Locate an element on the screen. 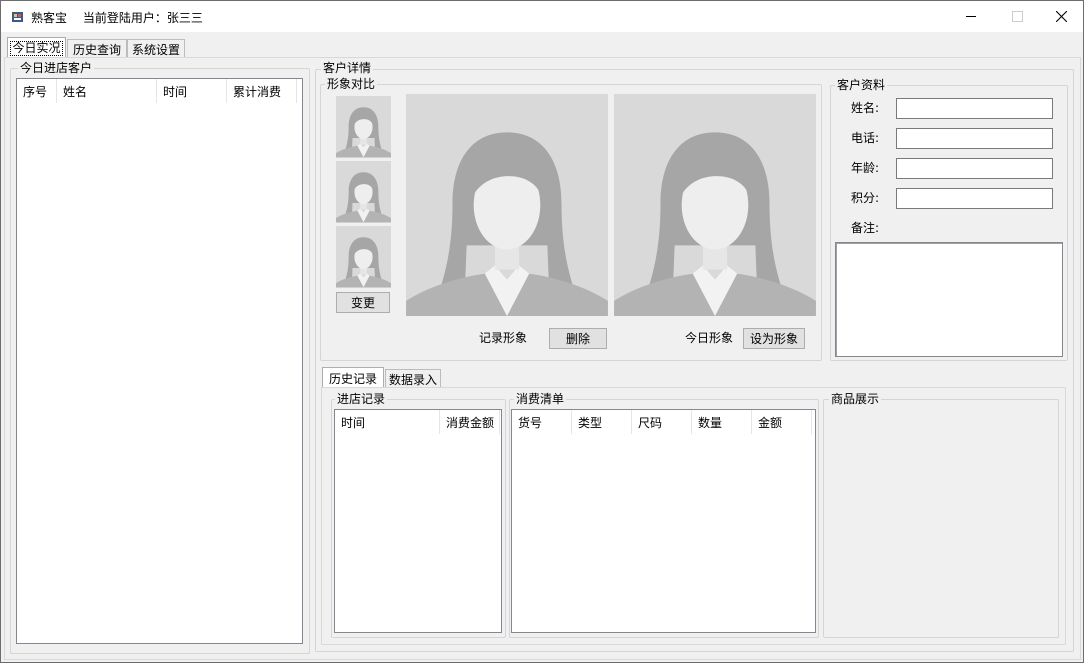 Image resolution: width=1084 pixels, height=663 pixels. today-photo is located at coordinates (715, 205).